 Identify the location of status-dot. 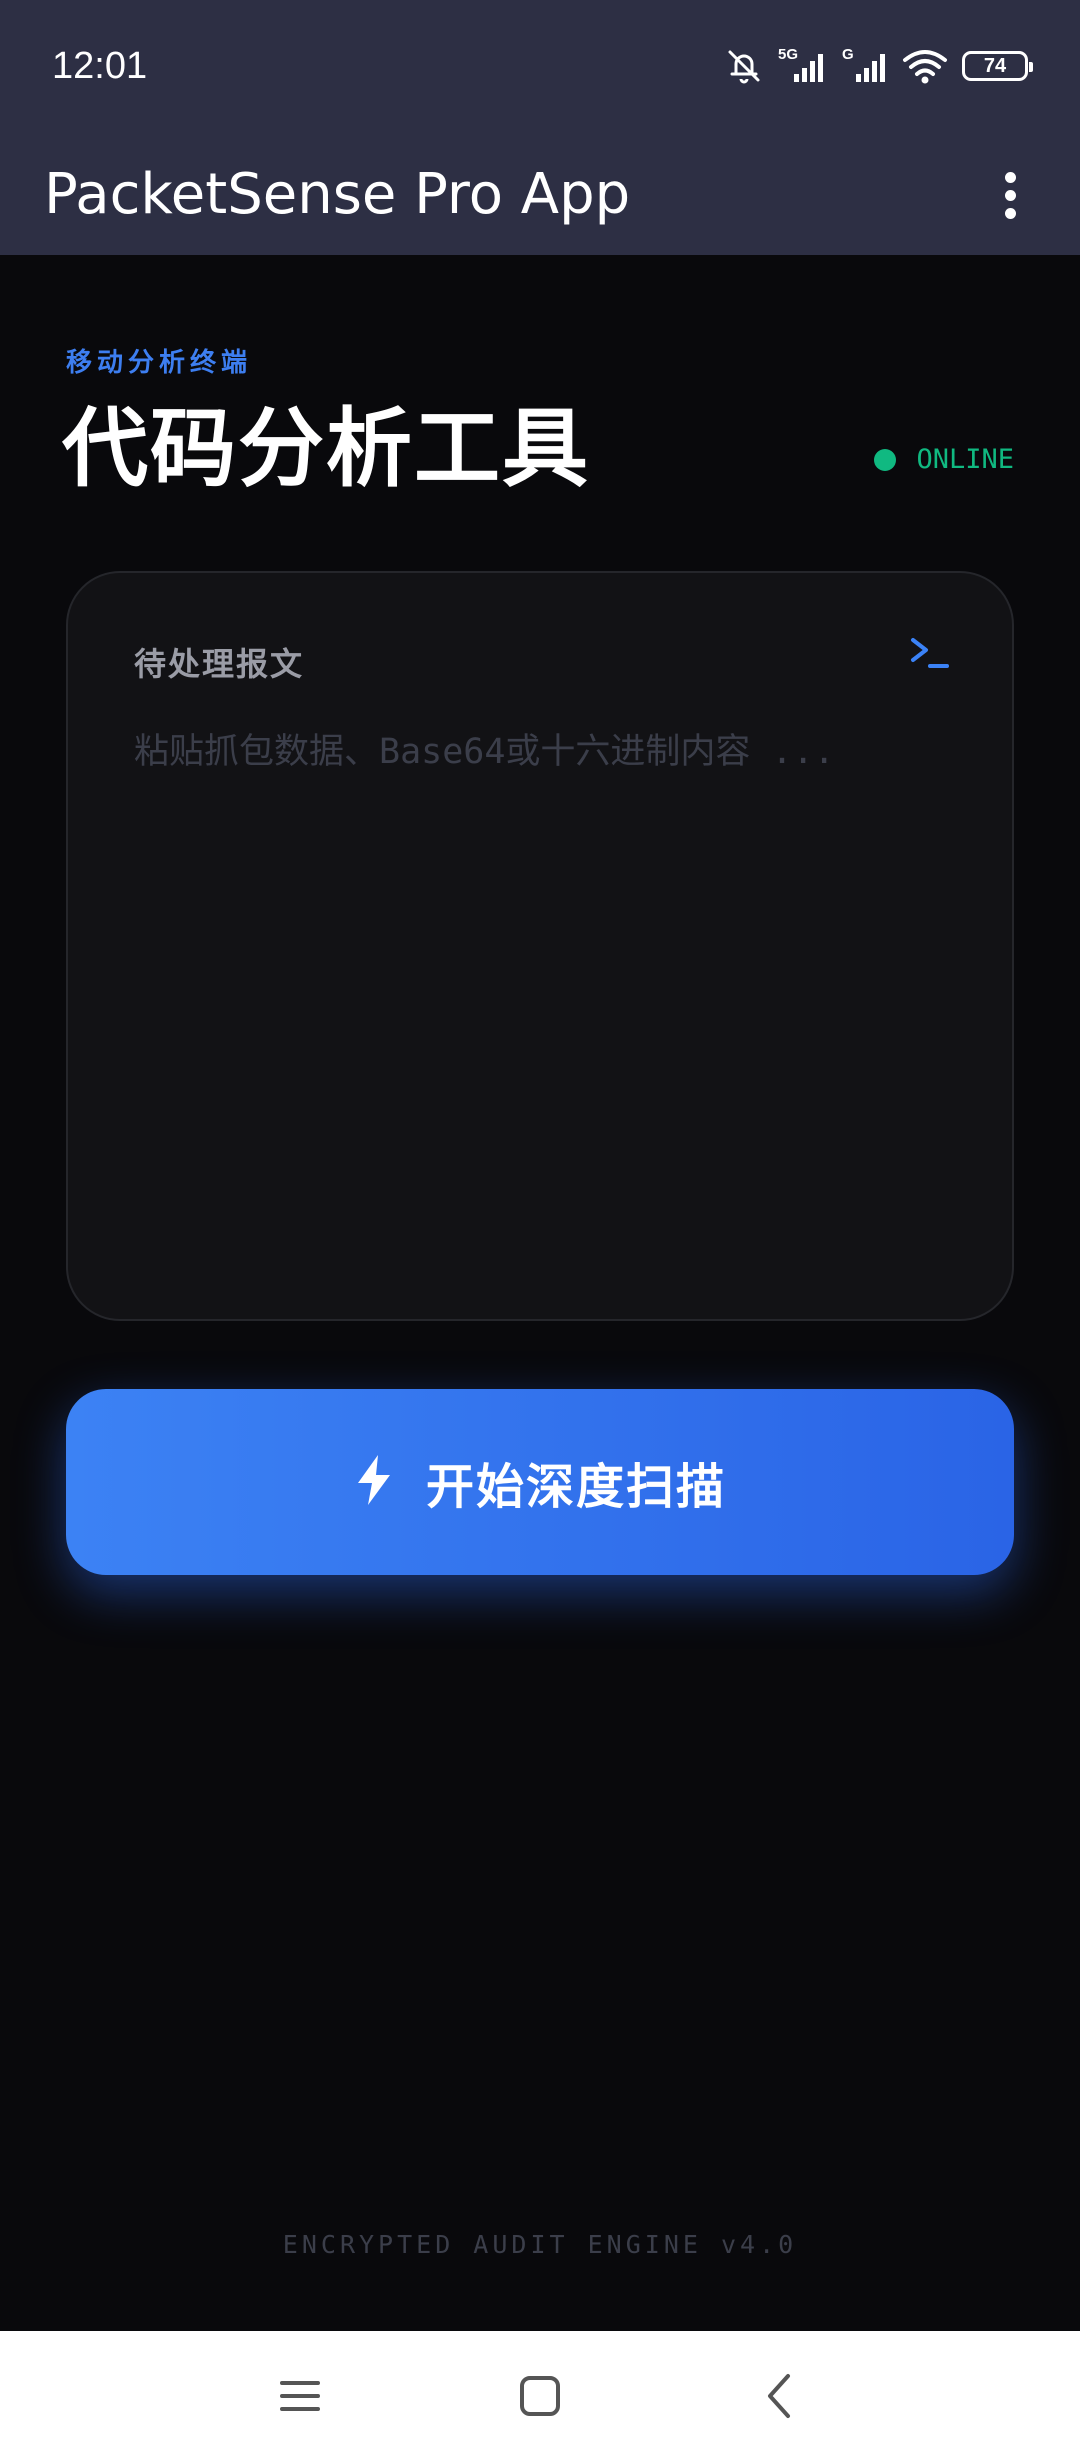
(885, 459).